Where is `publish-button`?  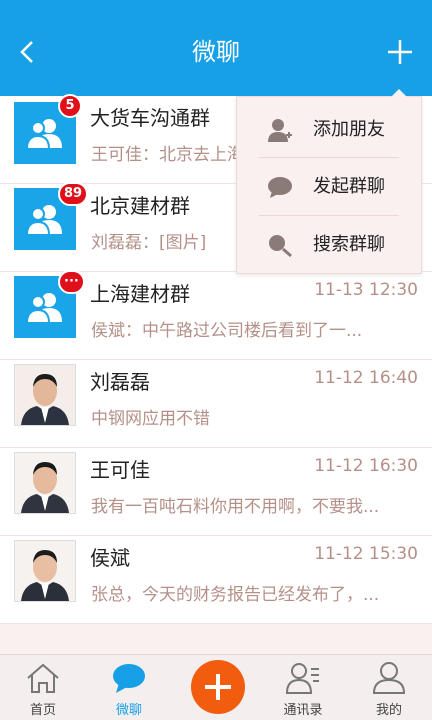 publish-button is located at coordinates (218, 687).